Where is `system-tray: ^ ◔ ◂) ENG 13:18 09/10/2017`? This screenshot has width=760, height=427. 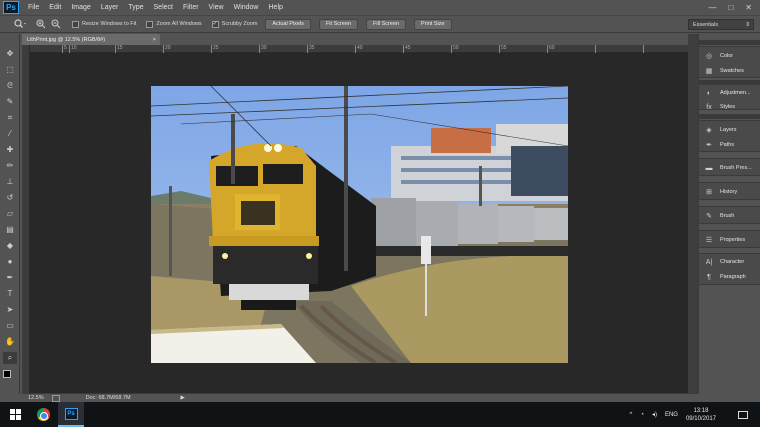 system-tray: ^ ◔ ◂) ENG 13:18 09/10/2017 is located at coordinates (694, 415).